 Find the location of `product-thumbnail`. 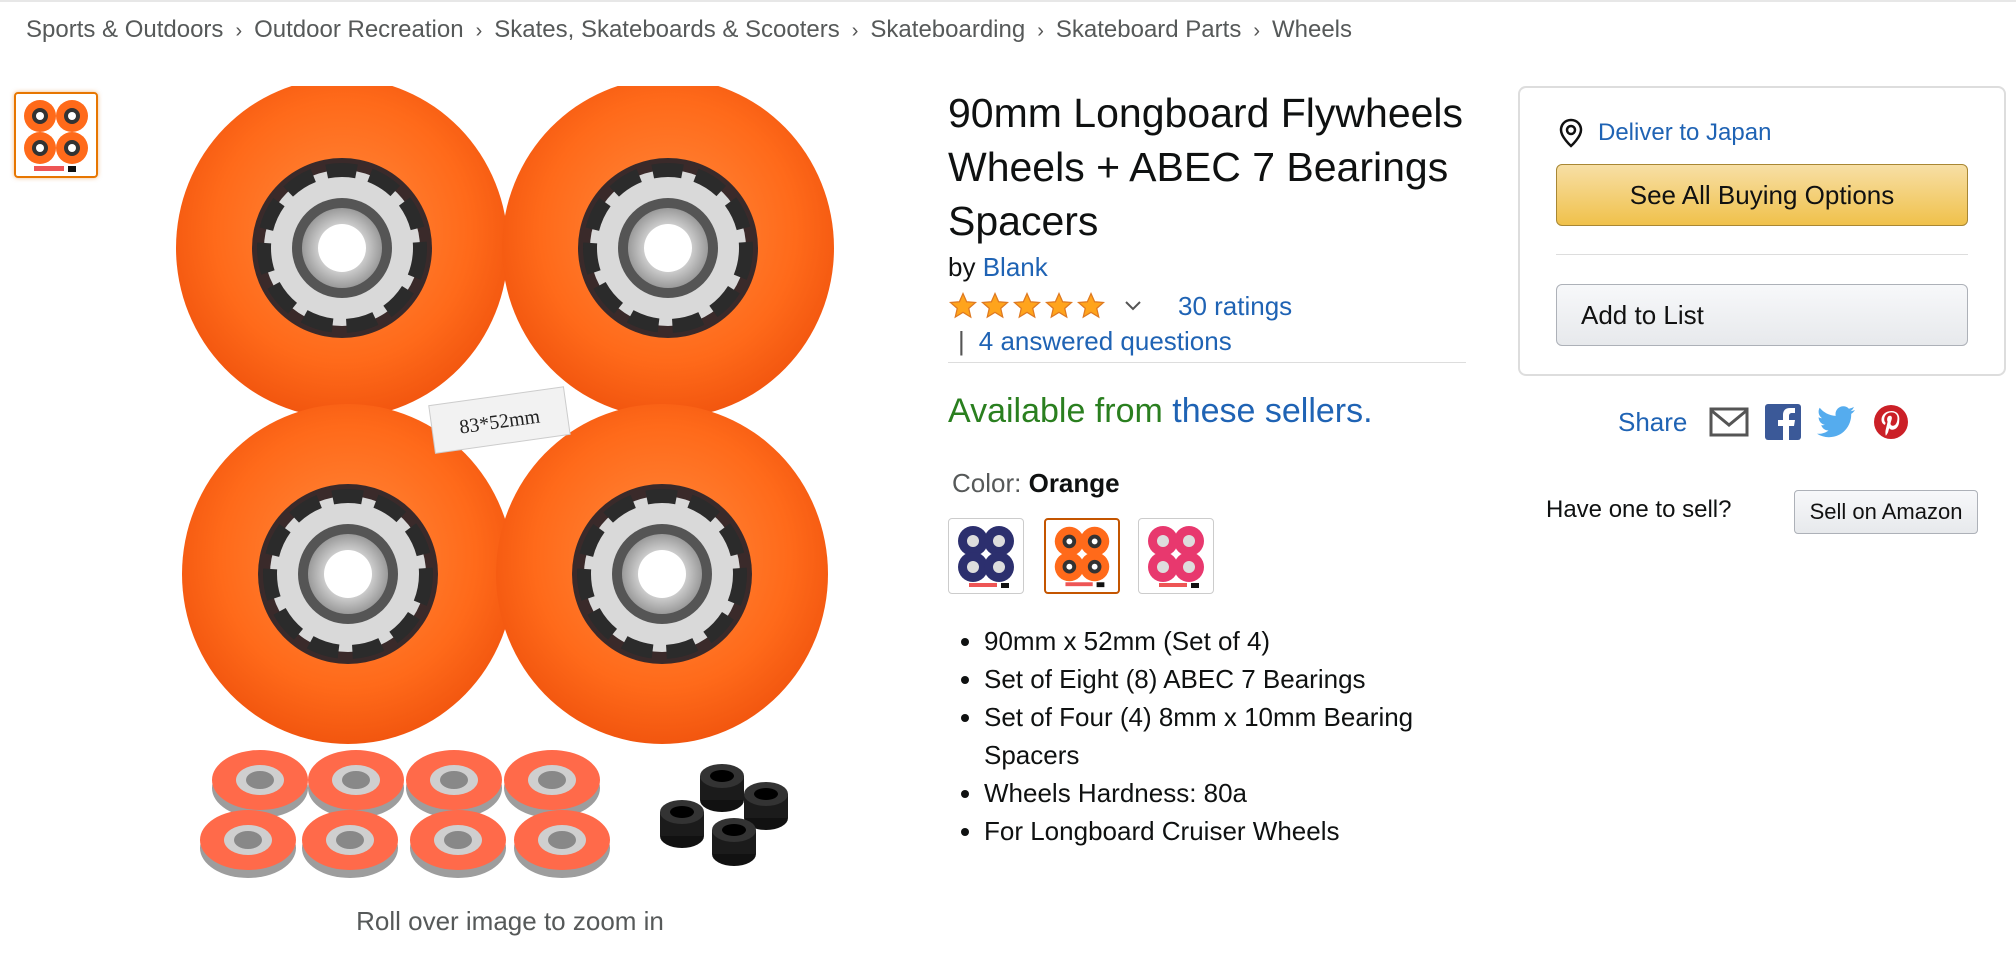

product-thumbnail is located at coordinates (56, 135).